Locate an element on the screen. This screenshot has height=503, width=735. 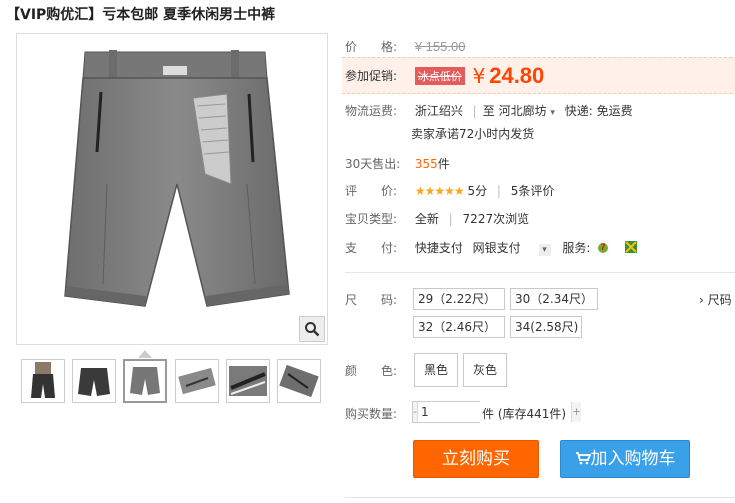
size-row: 尺 码: is located at coordinates (378, 299).